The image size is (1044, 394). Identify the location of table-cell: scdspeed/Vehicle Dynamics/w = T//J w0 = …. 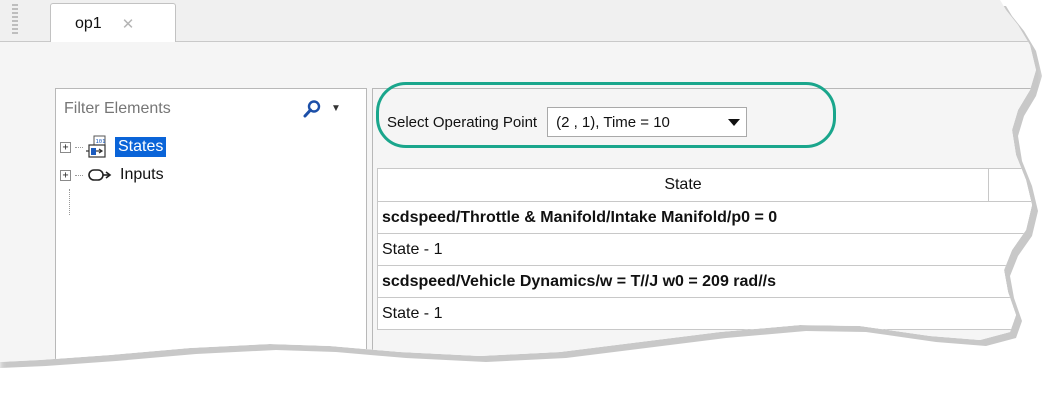
(579, 281).